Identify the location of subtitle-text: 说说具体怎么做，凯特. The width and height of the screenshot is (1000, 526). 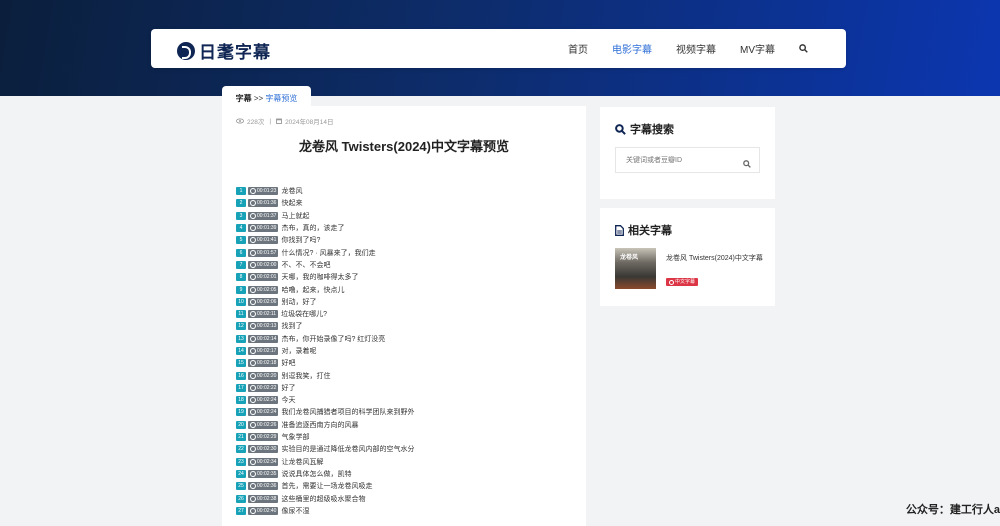
(316, 474).